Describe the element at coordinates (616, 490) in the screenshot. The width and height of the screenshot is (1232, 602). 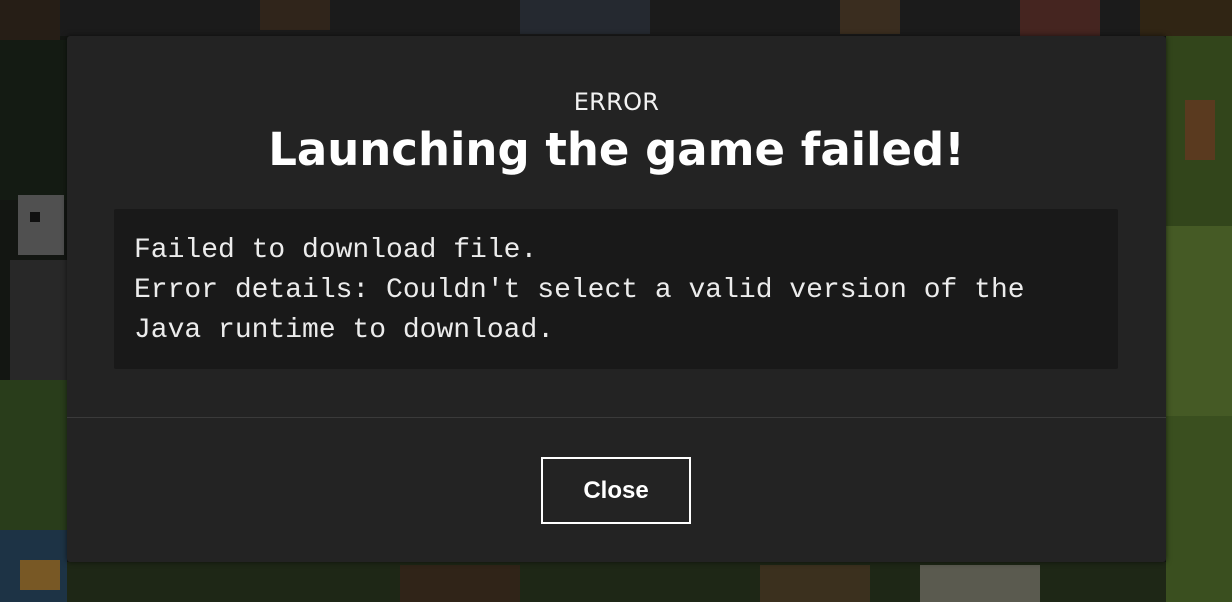
I see `close-button: Close` at that location.